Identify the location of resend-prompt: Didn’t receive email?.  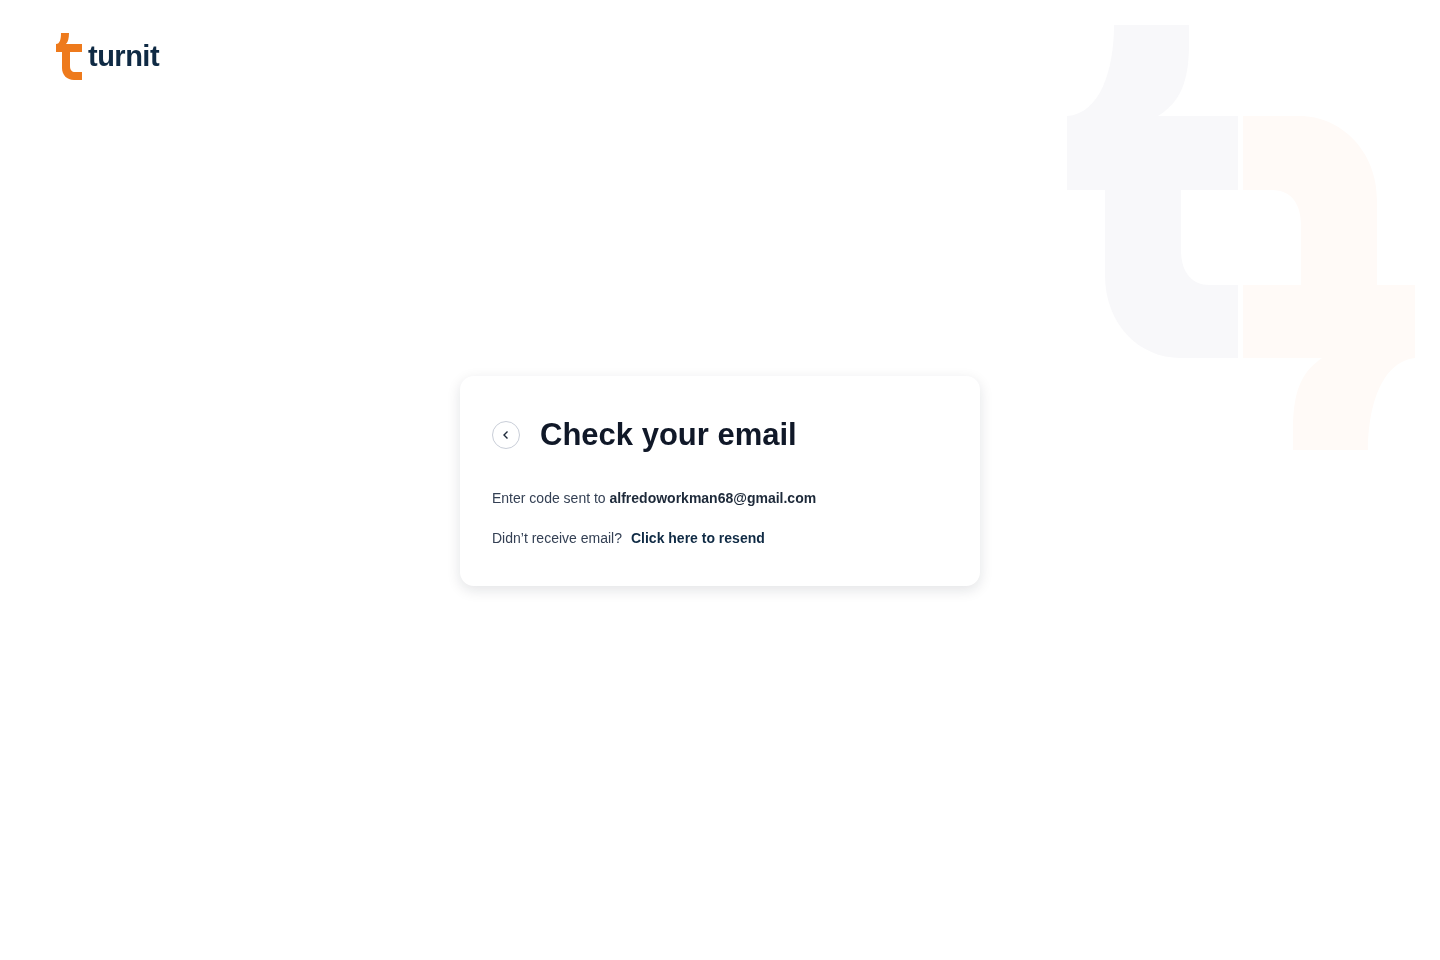
(557, 538).